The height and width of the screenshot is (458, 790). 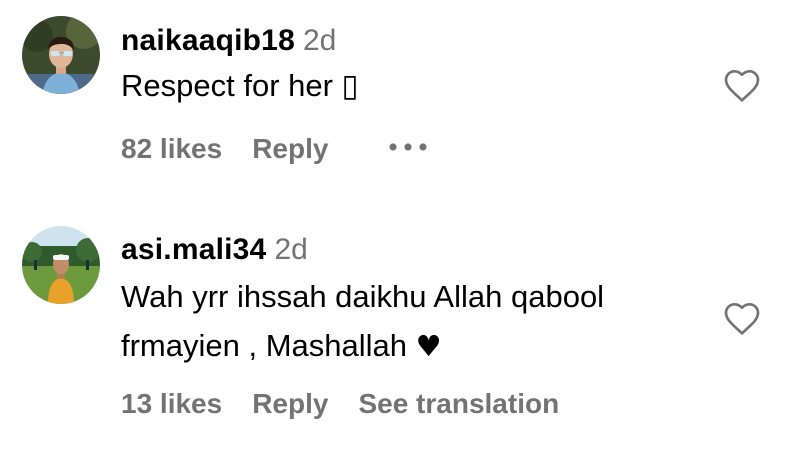 What do you see at coordinates (428, 346) in the screenshot?
I see `heart-emoji: ♥` at bounding box center [428, 346].